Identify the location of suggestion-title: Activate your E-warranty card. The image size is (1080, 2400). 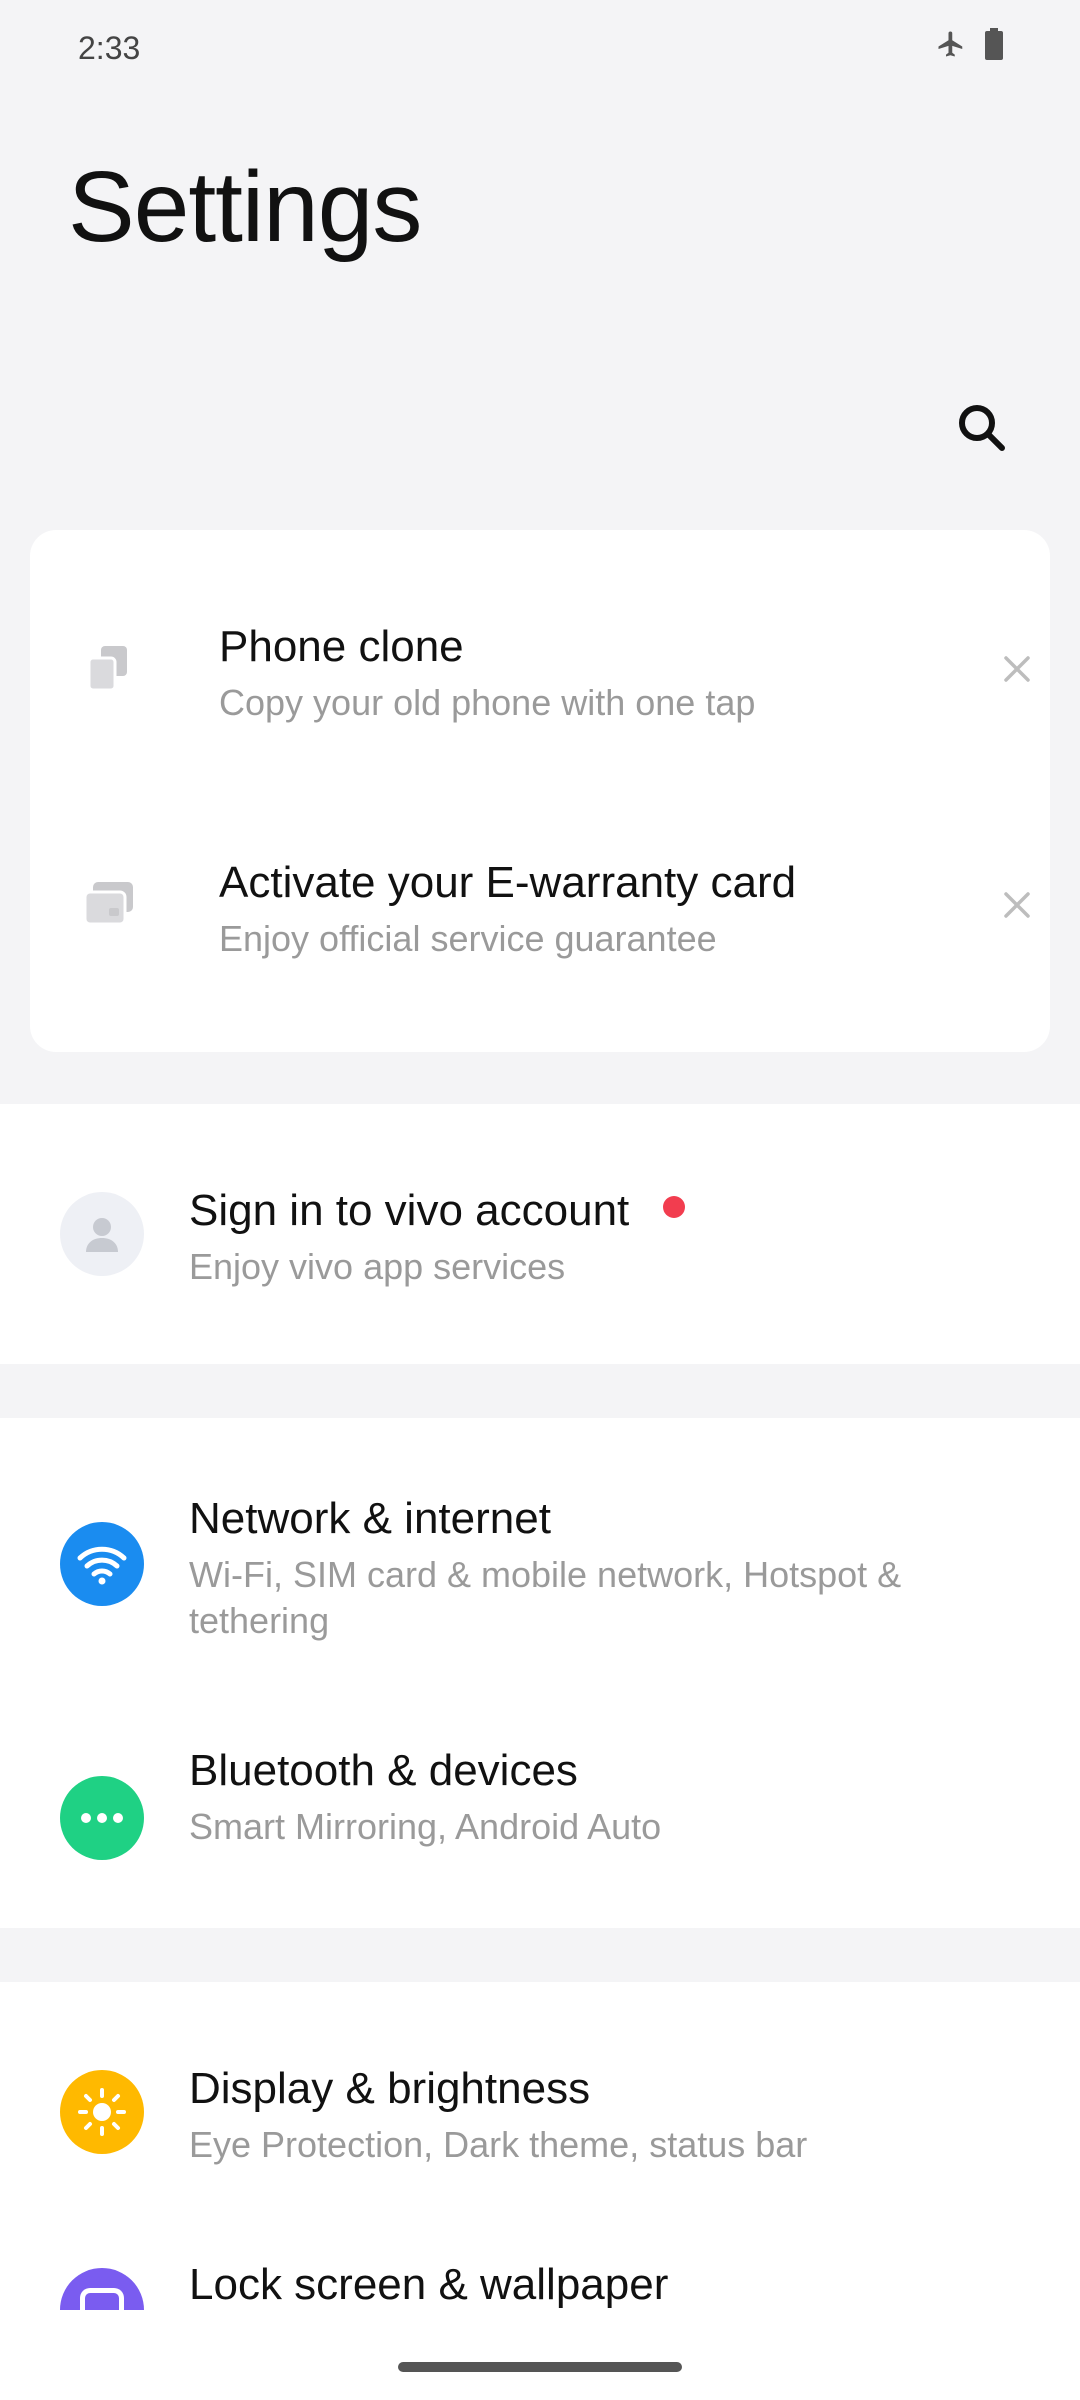
(508, 882).